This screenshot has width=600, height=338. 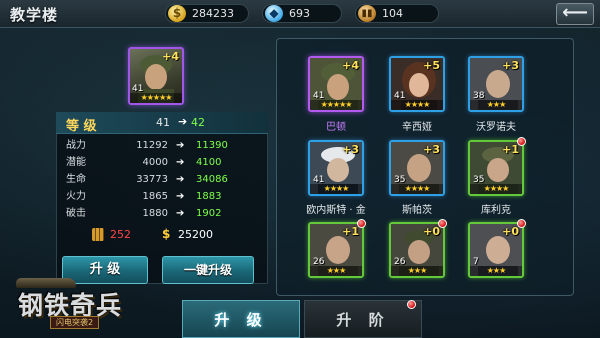 I want to click on page-title: 教学楼, so click(x=34, y=15).